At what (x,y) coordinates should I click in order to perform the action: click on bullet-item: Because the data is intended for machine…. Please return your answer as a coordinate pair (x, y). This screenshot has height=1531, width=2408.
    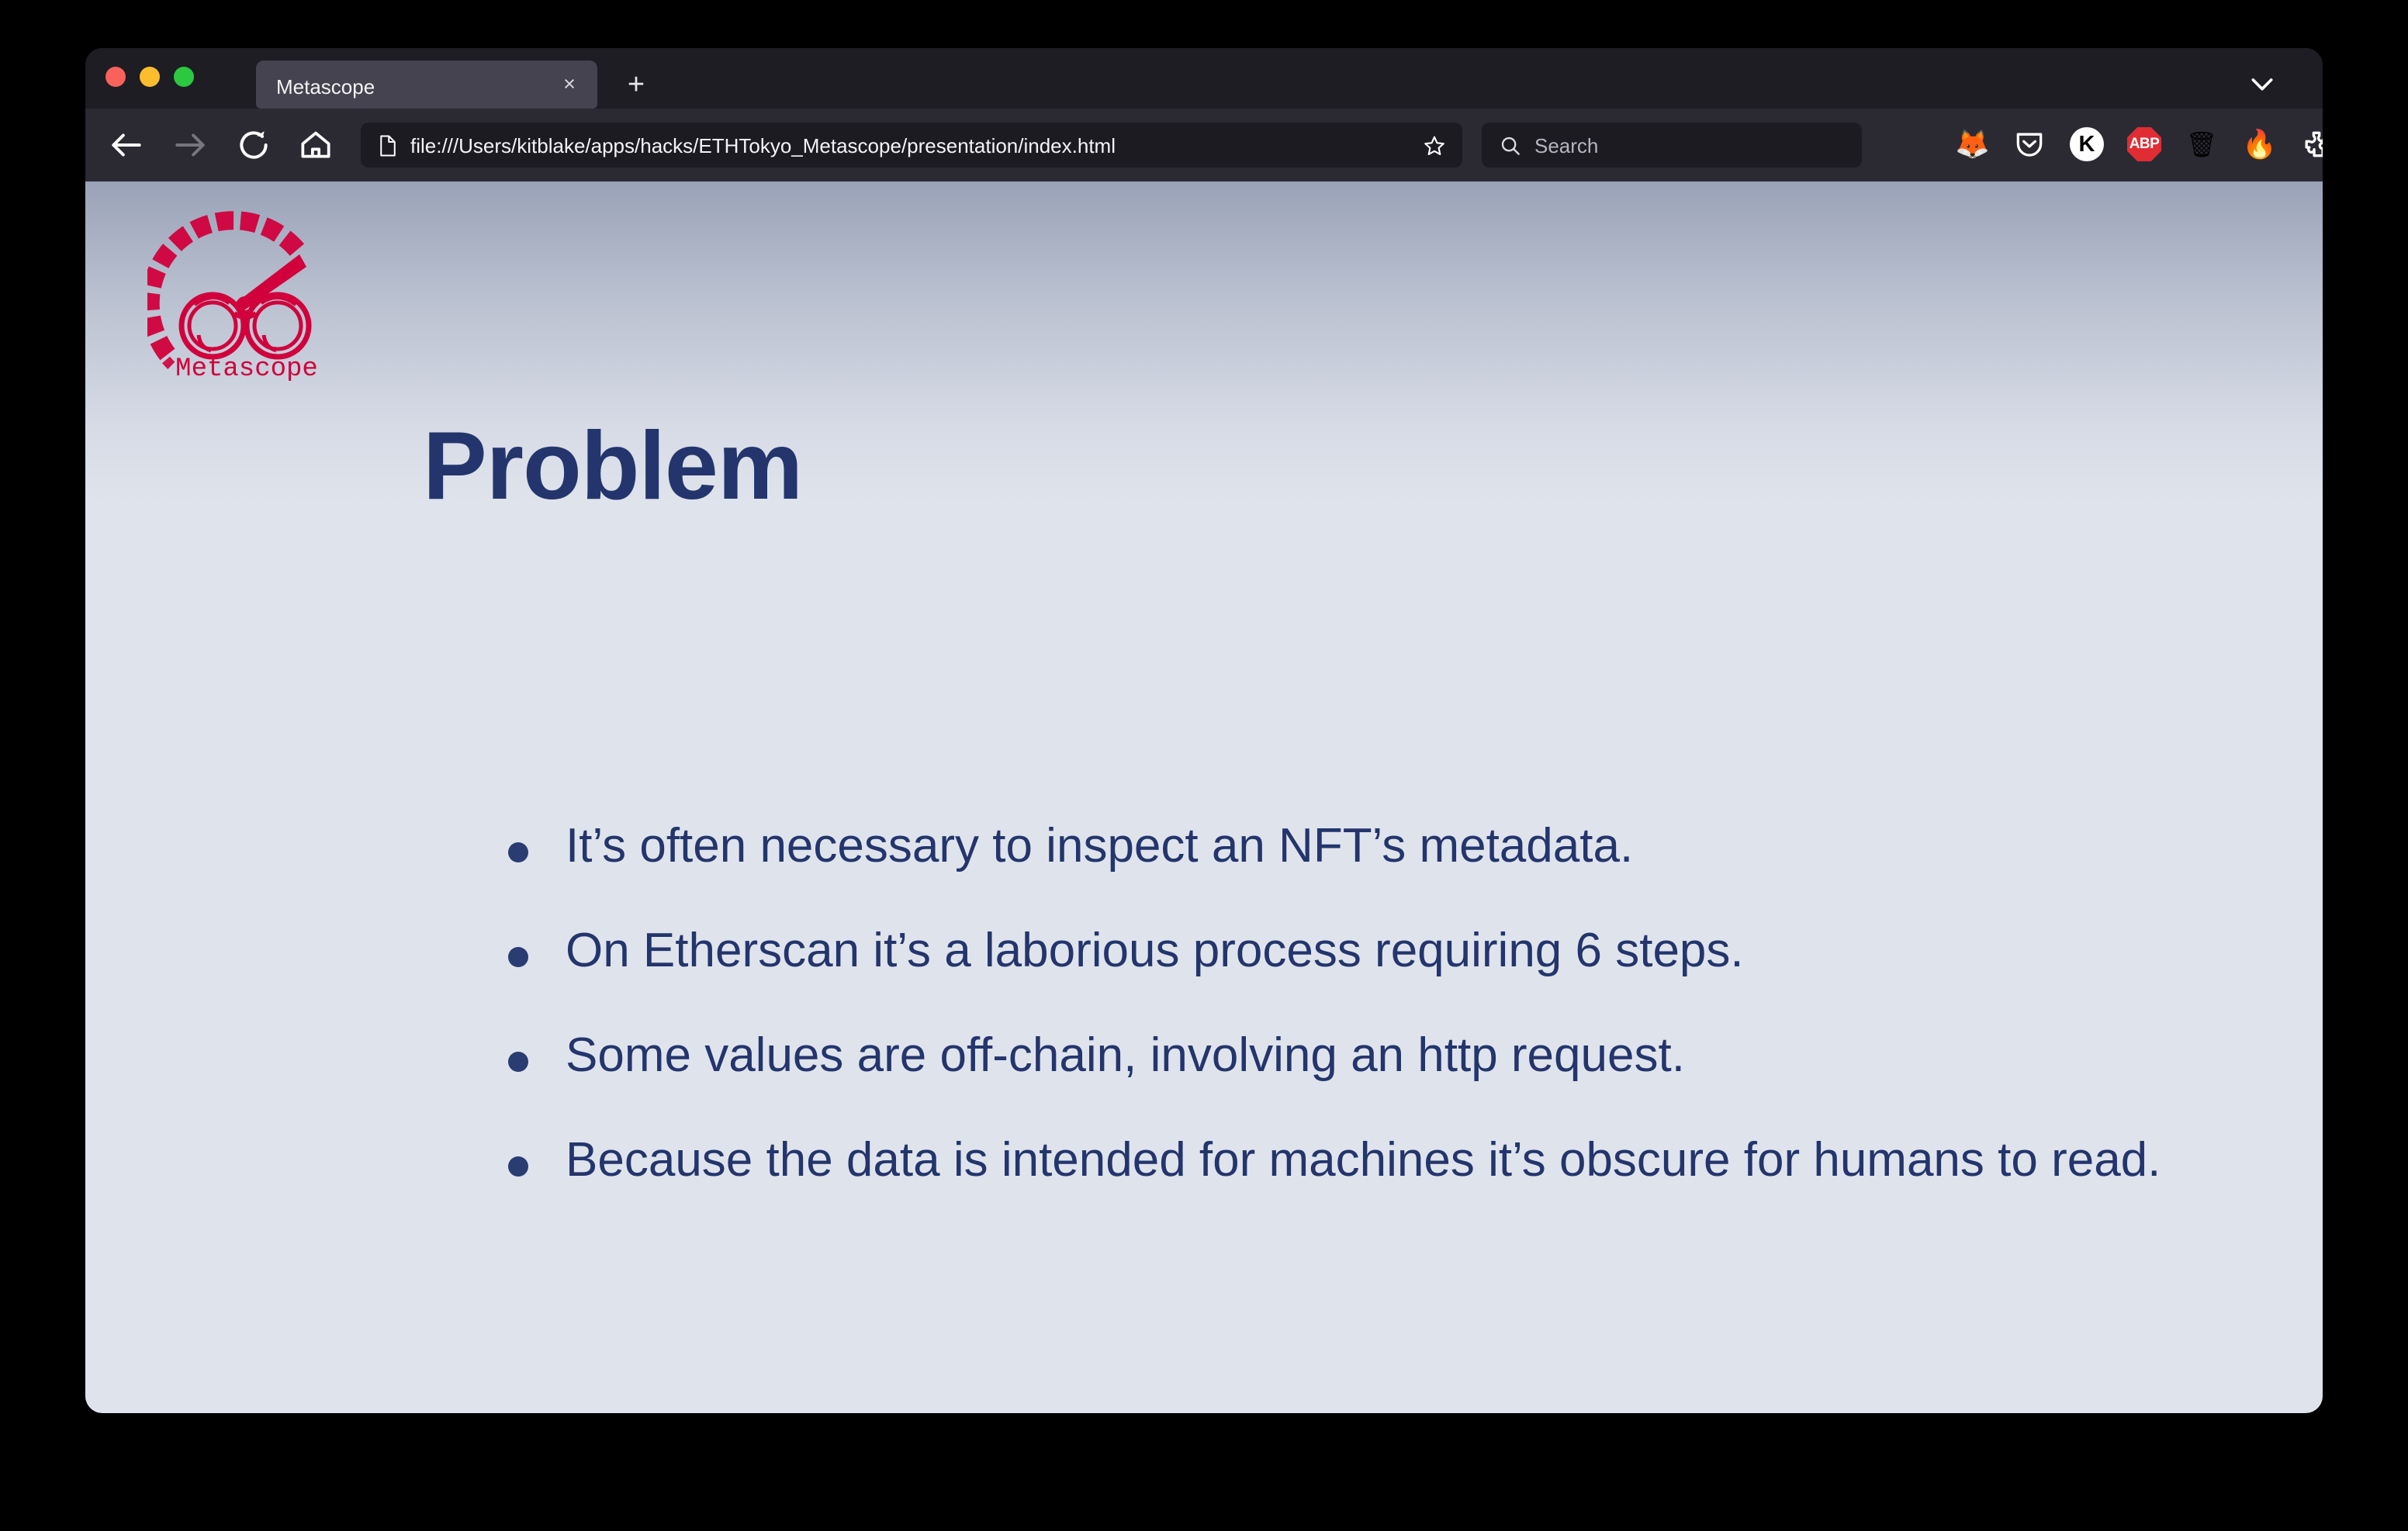
    Looking at the image, I should click on (1415, 1160).